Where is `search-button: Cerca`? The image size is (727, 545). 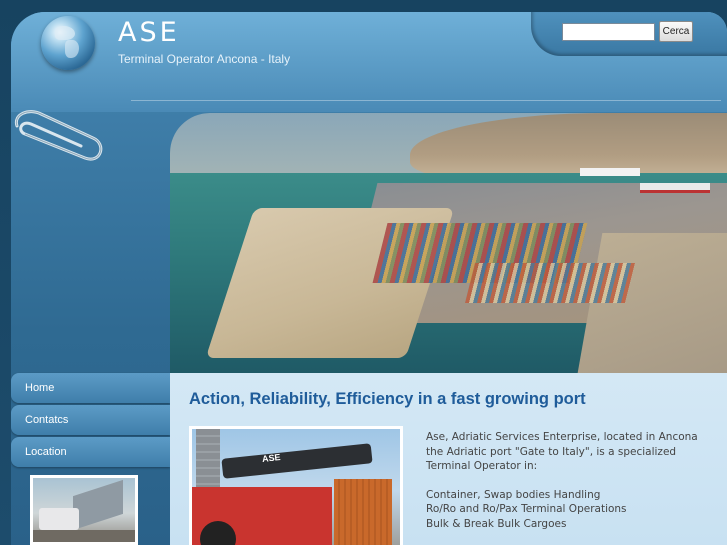
search-button: Cerca is located at coordinates (676, 31).